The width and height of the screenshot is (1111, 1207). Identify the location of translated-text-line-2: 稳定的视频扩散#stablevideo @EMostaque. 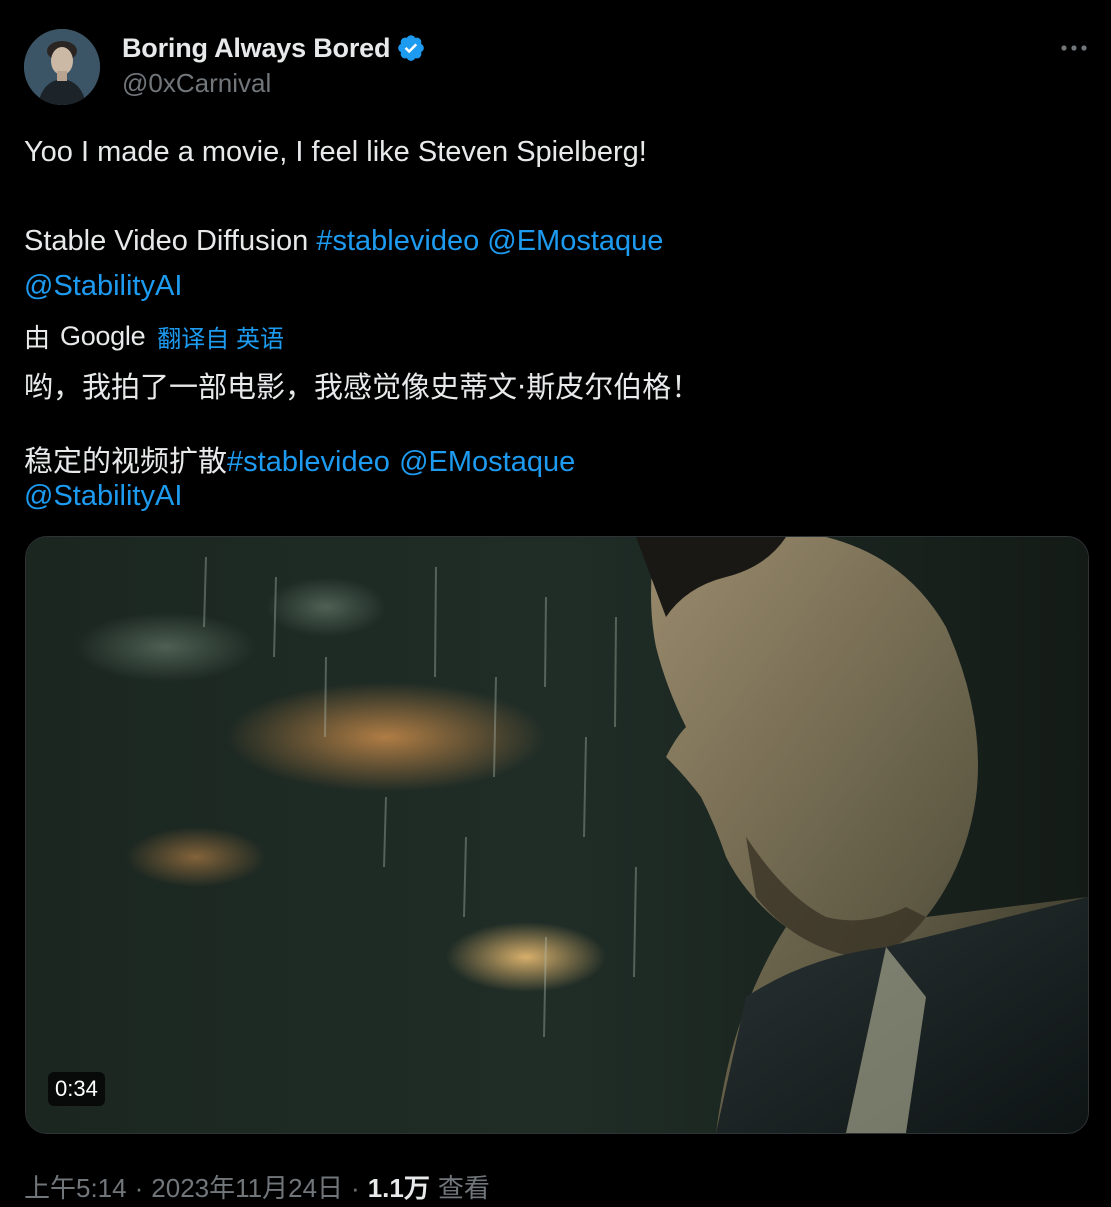
(299, 459).